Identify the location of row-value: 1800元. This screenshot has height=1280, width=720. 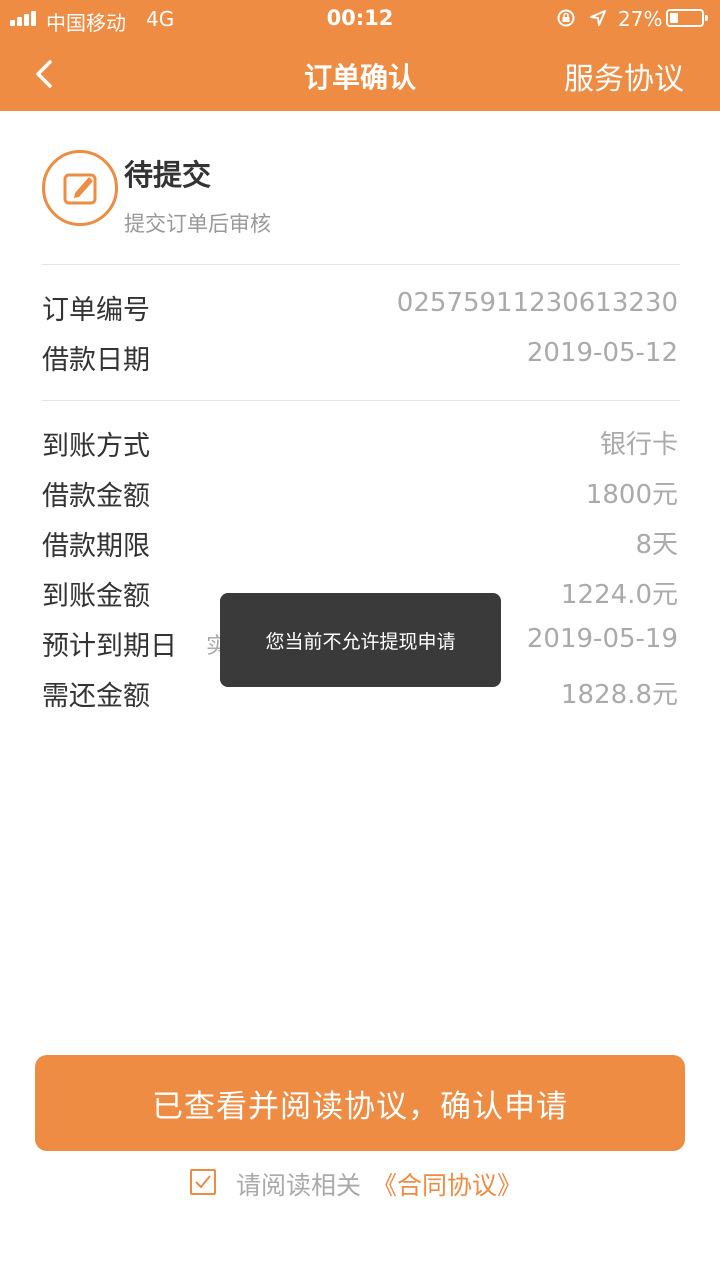
(631, 495).